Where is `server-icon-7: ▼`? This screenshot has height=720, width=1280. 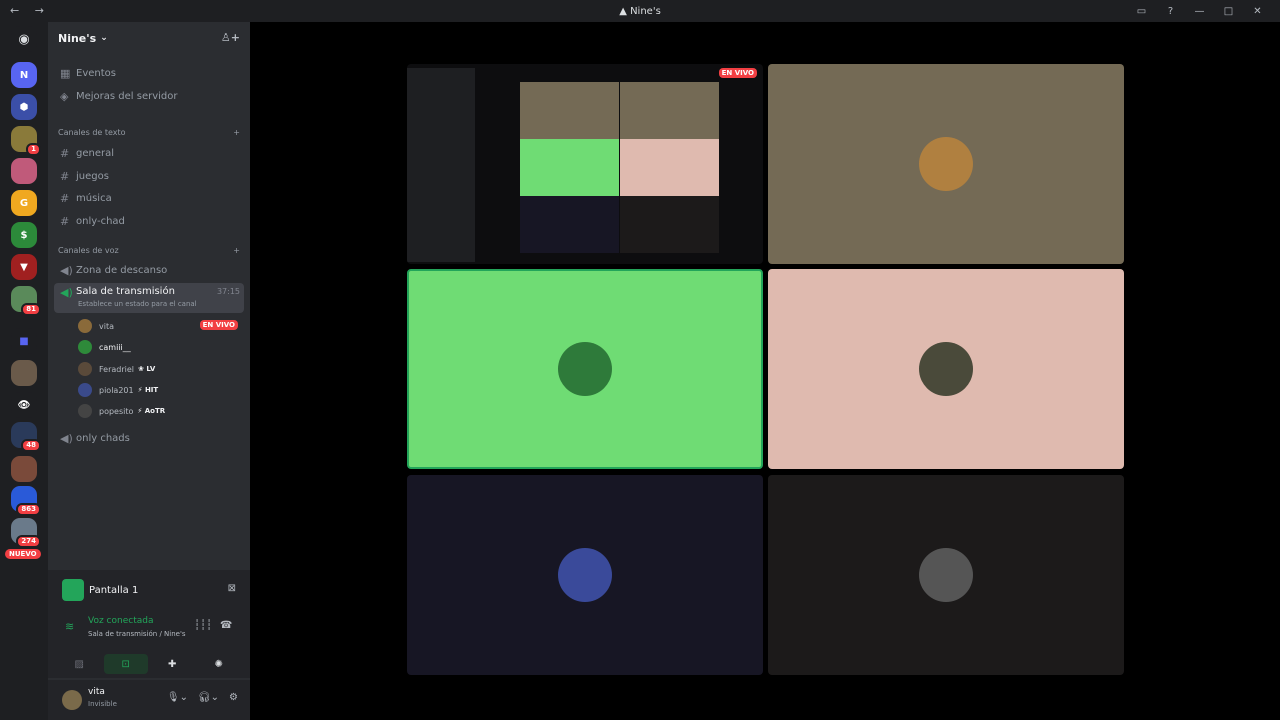
server-icon-7: ▼ is located at coordinates (24, 267).